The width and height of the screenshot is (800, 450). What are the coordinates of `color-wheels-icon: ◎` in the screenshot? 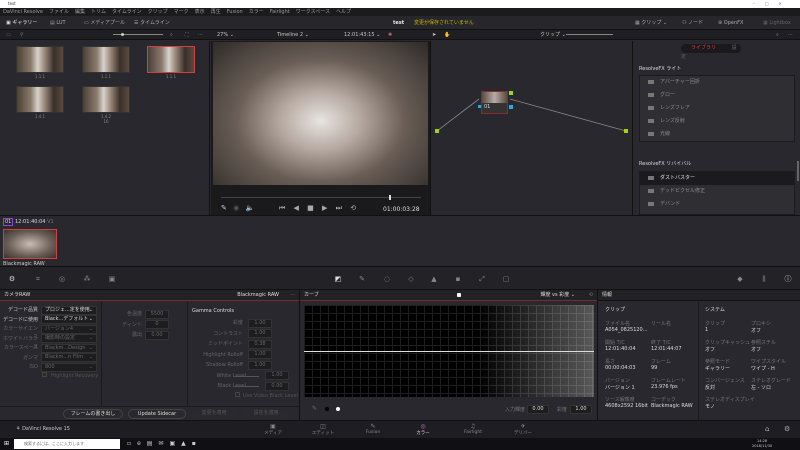 It's located at (62, 279).